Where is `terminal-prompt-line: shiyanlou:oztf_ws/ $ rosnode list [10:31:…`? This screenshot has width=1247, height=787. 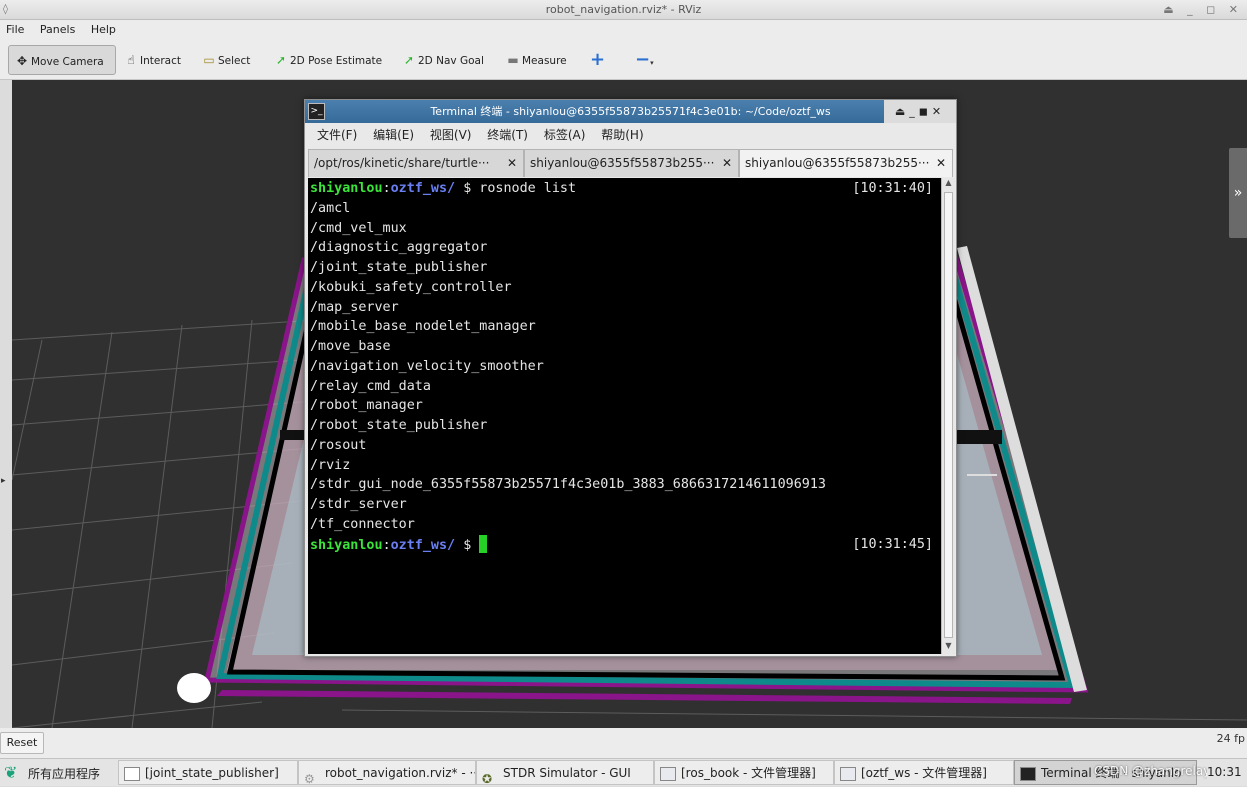
terminal-prompt-line: shiyanlou:oztf_ws/ $ rosnode list [10:31:… is located at coordinates (621, 188).